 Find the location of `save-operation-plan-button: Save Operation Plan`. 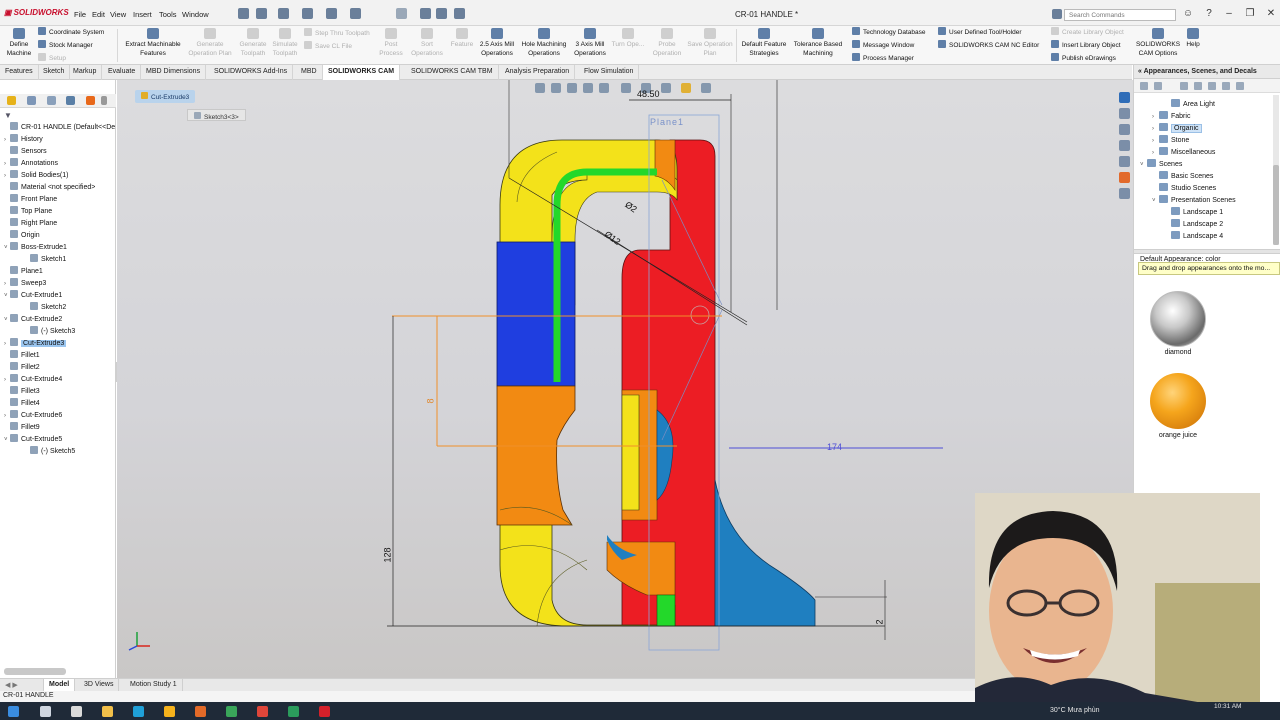

save-operation-plan-button: Save Operation Plan is located at coordinates (710, 42).